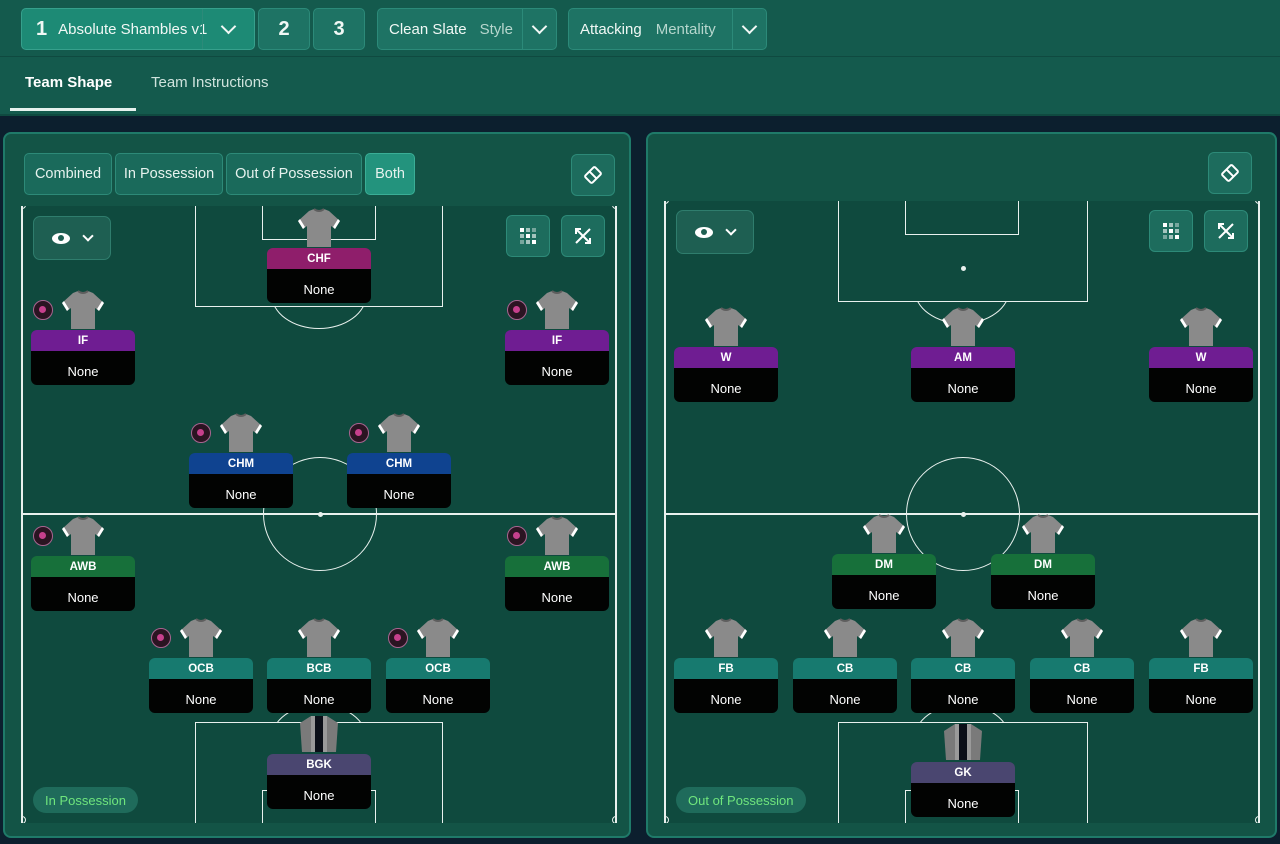 This screenshot has width=1280, height=844. Describe the element at coordinates (399, 463) in the screenshot. I see `role-label: CHM` at that location.